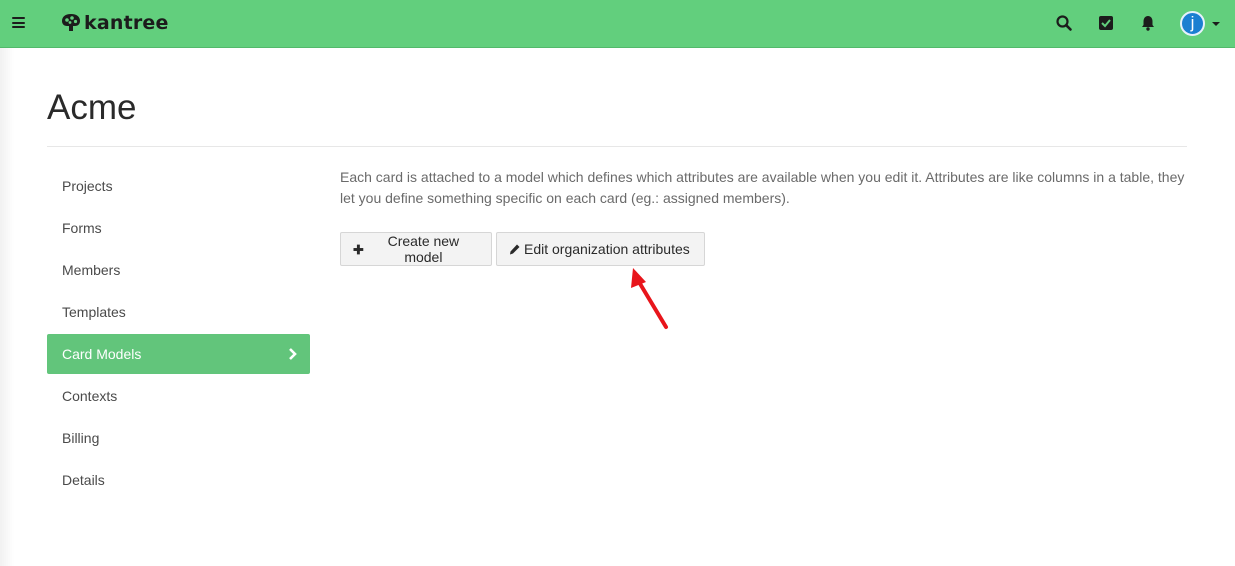 This screenshot has width=1235, height=566. I want to click on logo-text: kantree, so click(126, 23).